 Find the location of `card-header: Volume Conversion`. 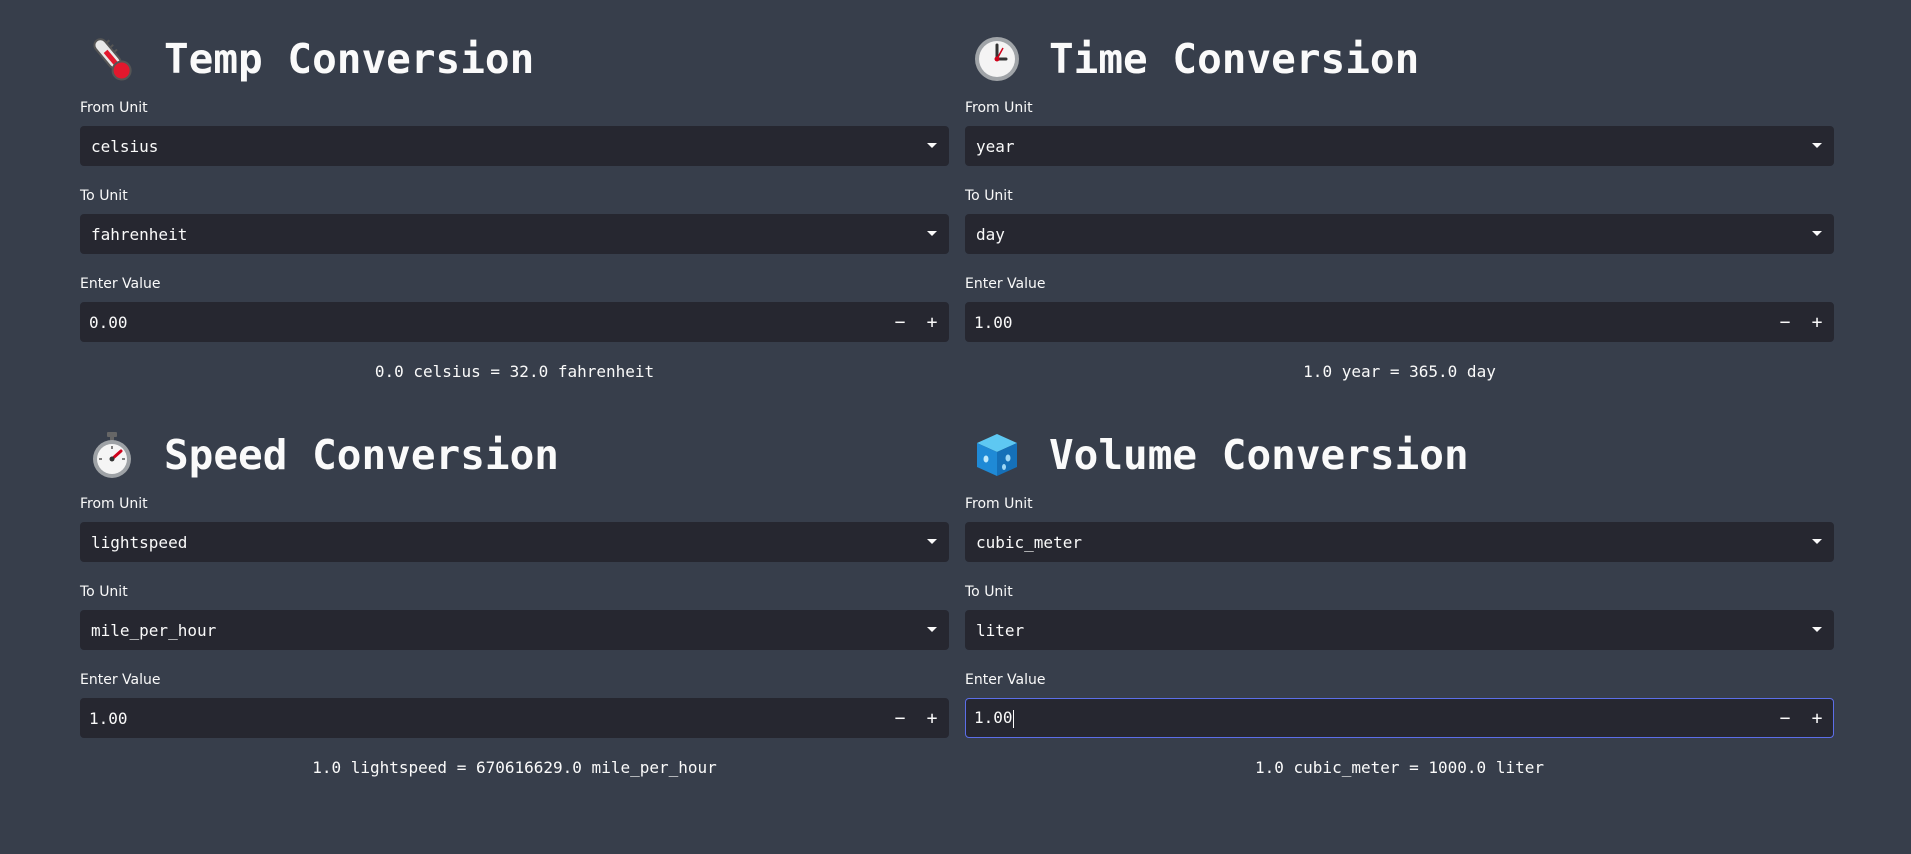

card-header: Volume Conversion is located at coordinates (1399, 455).